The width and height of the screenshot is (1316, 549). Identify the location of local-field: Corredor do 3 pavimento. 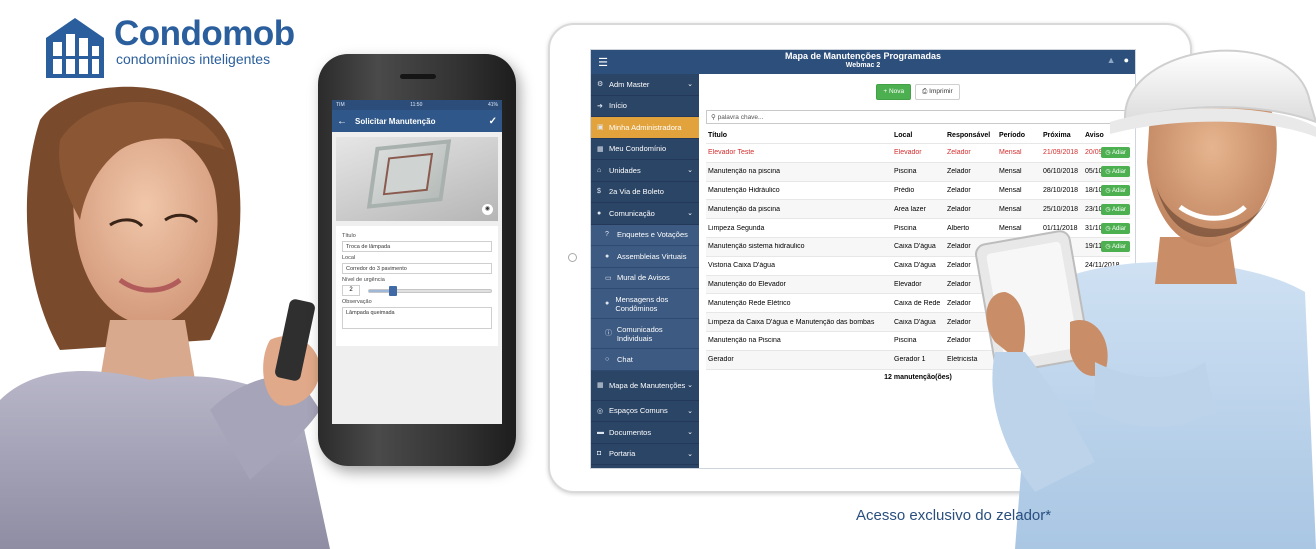
(417, 268).